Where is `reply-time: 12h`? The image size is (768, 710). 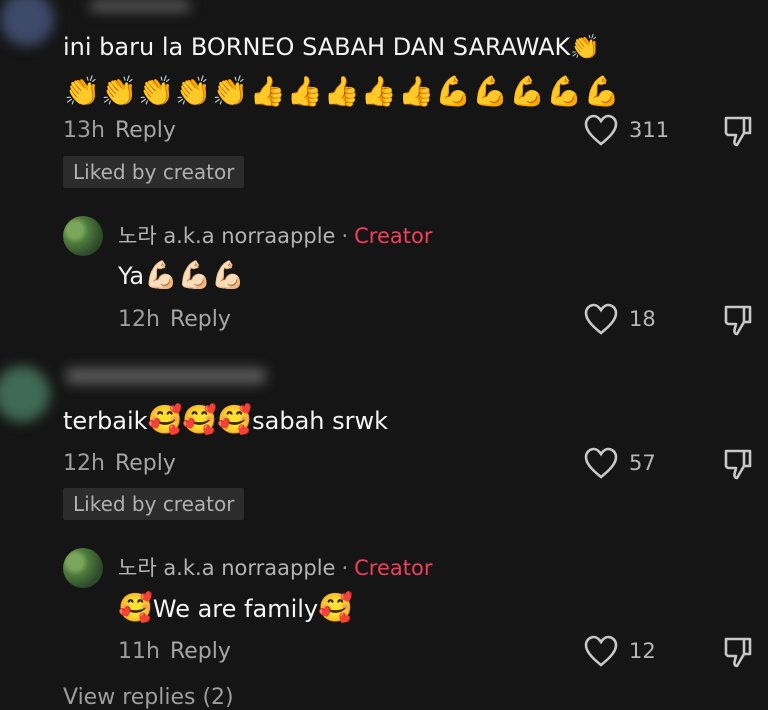
reply-time: 12h is located at coordinates (139, 319).